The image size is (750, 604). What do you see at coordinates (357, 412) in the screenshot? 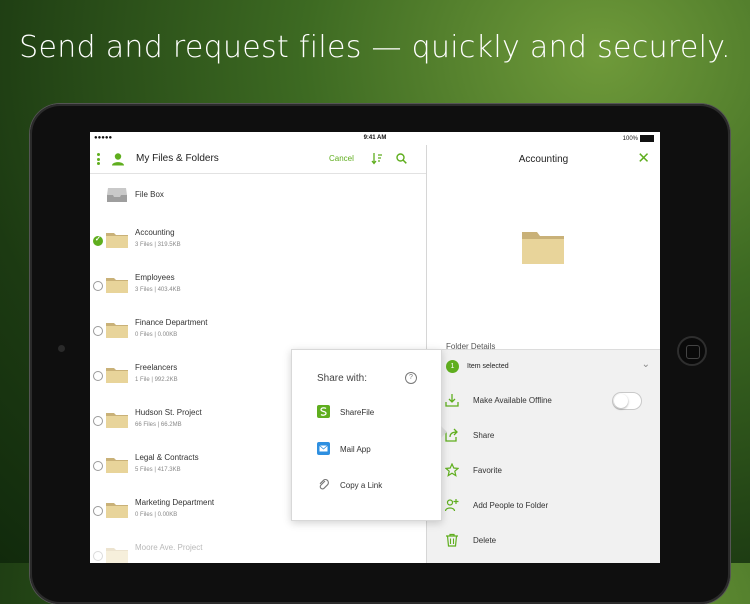
I see `share-option-label: ShareFile` at bounding box center [357, 412].